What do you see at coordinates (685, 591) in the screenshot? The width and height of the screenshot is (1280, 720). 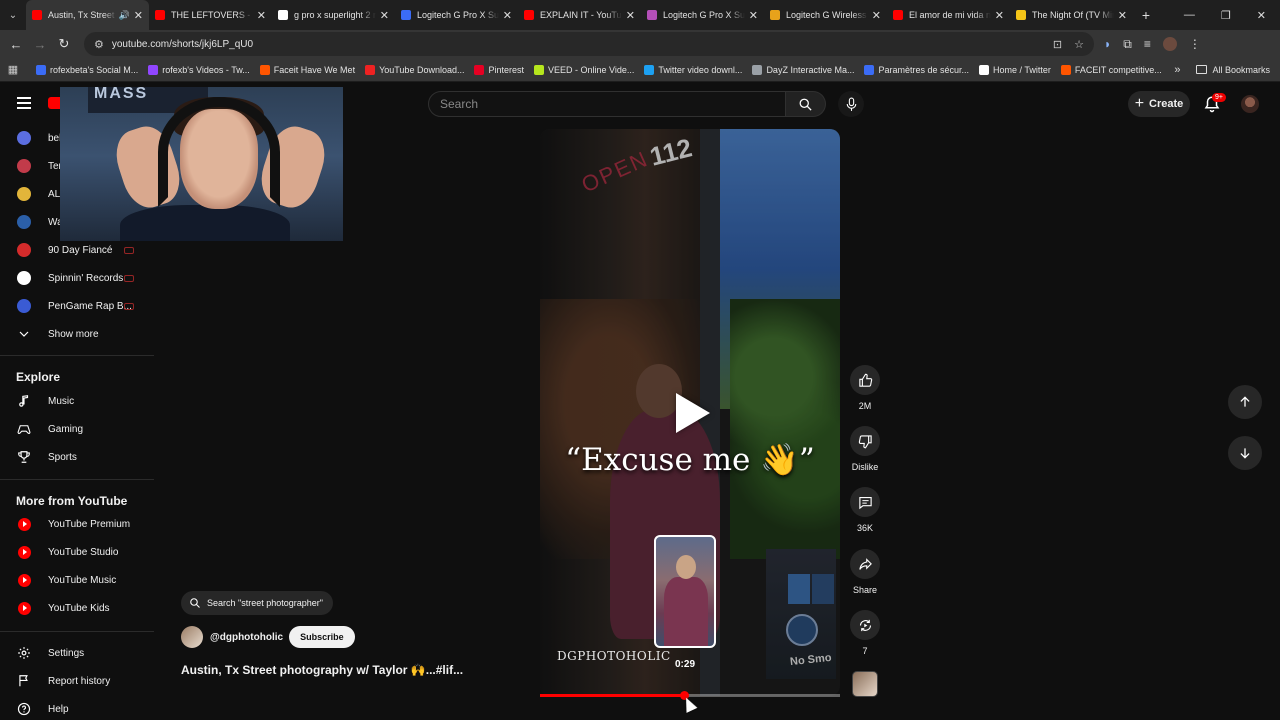 I see `scrub-preview-thumbnail` at bounding box center [685, 591].